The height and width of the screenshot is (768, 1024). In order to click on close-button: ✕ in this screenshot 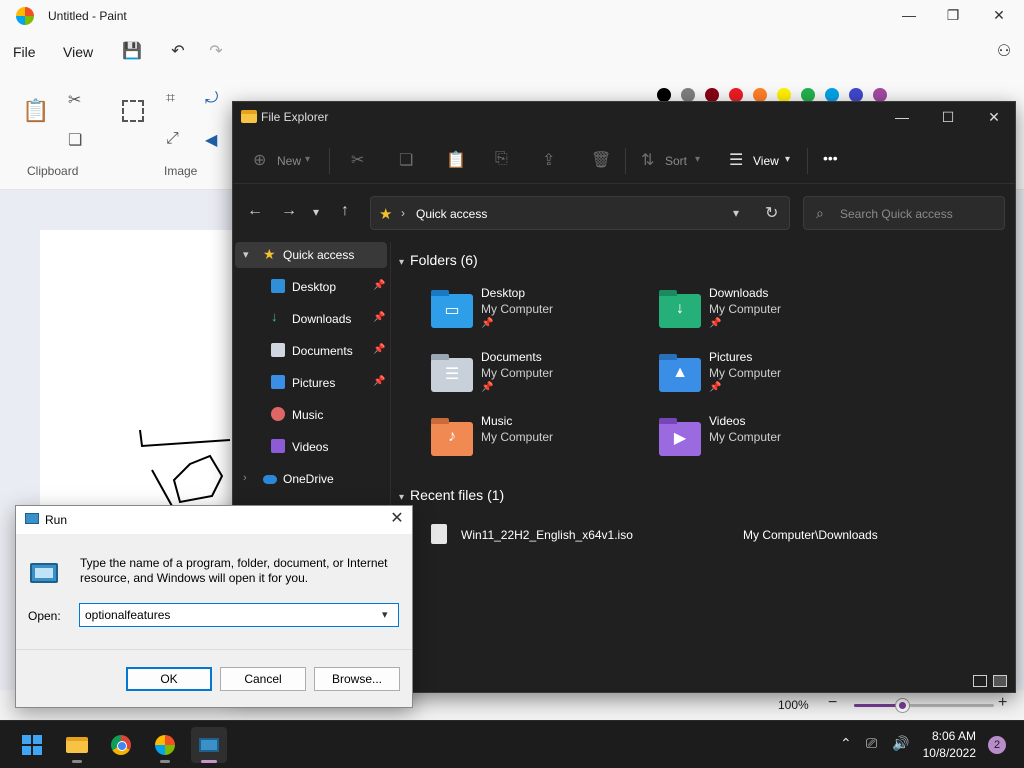, I will do `click(999, 16)`.